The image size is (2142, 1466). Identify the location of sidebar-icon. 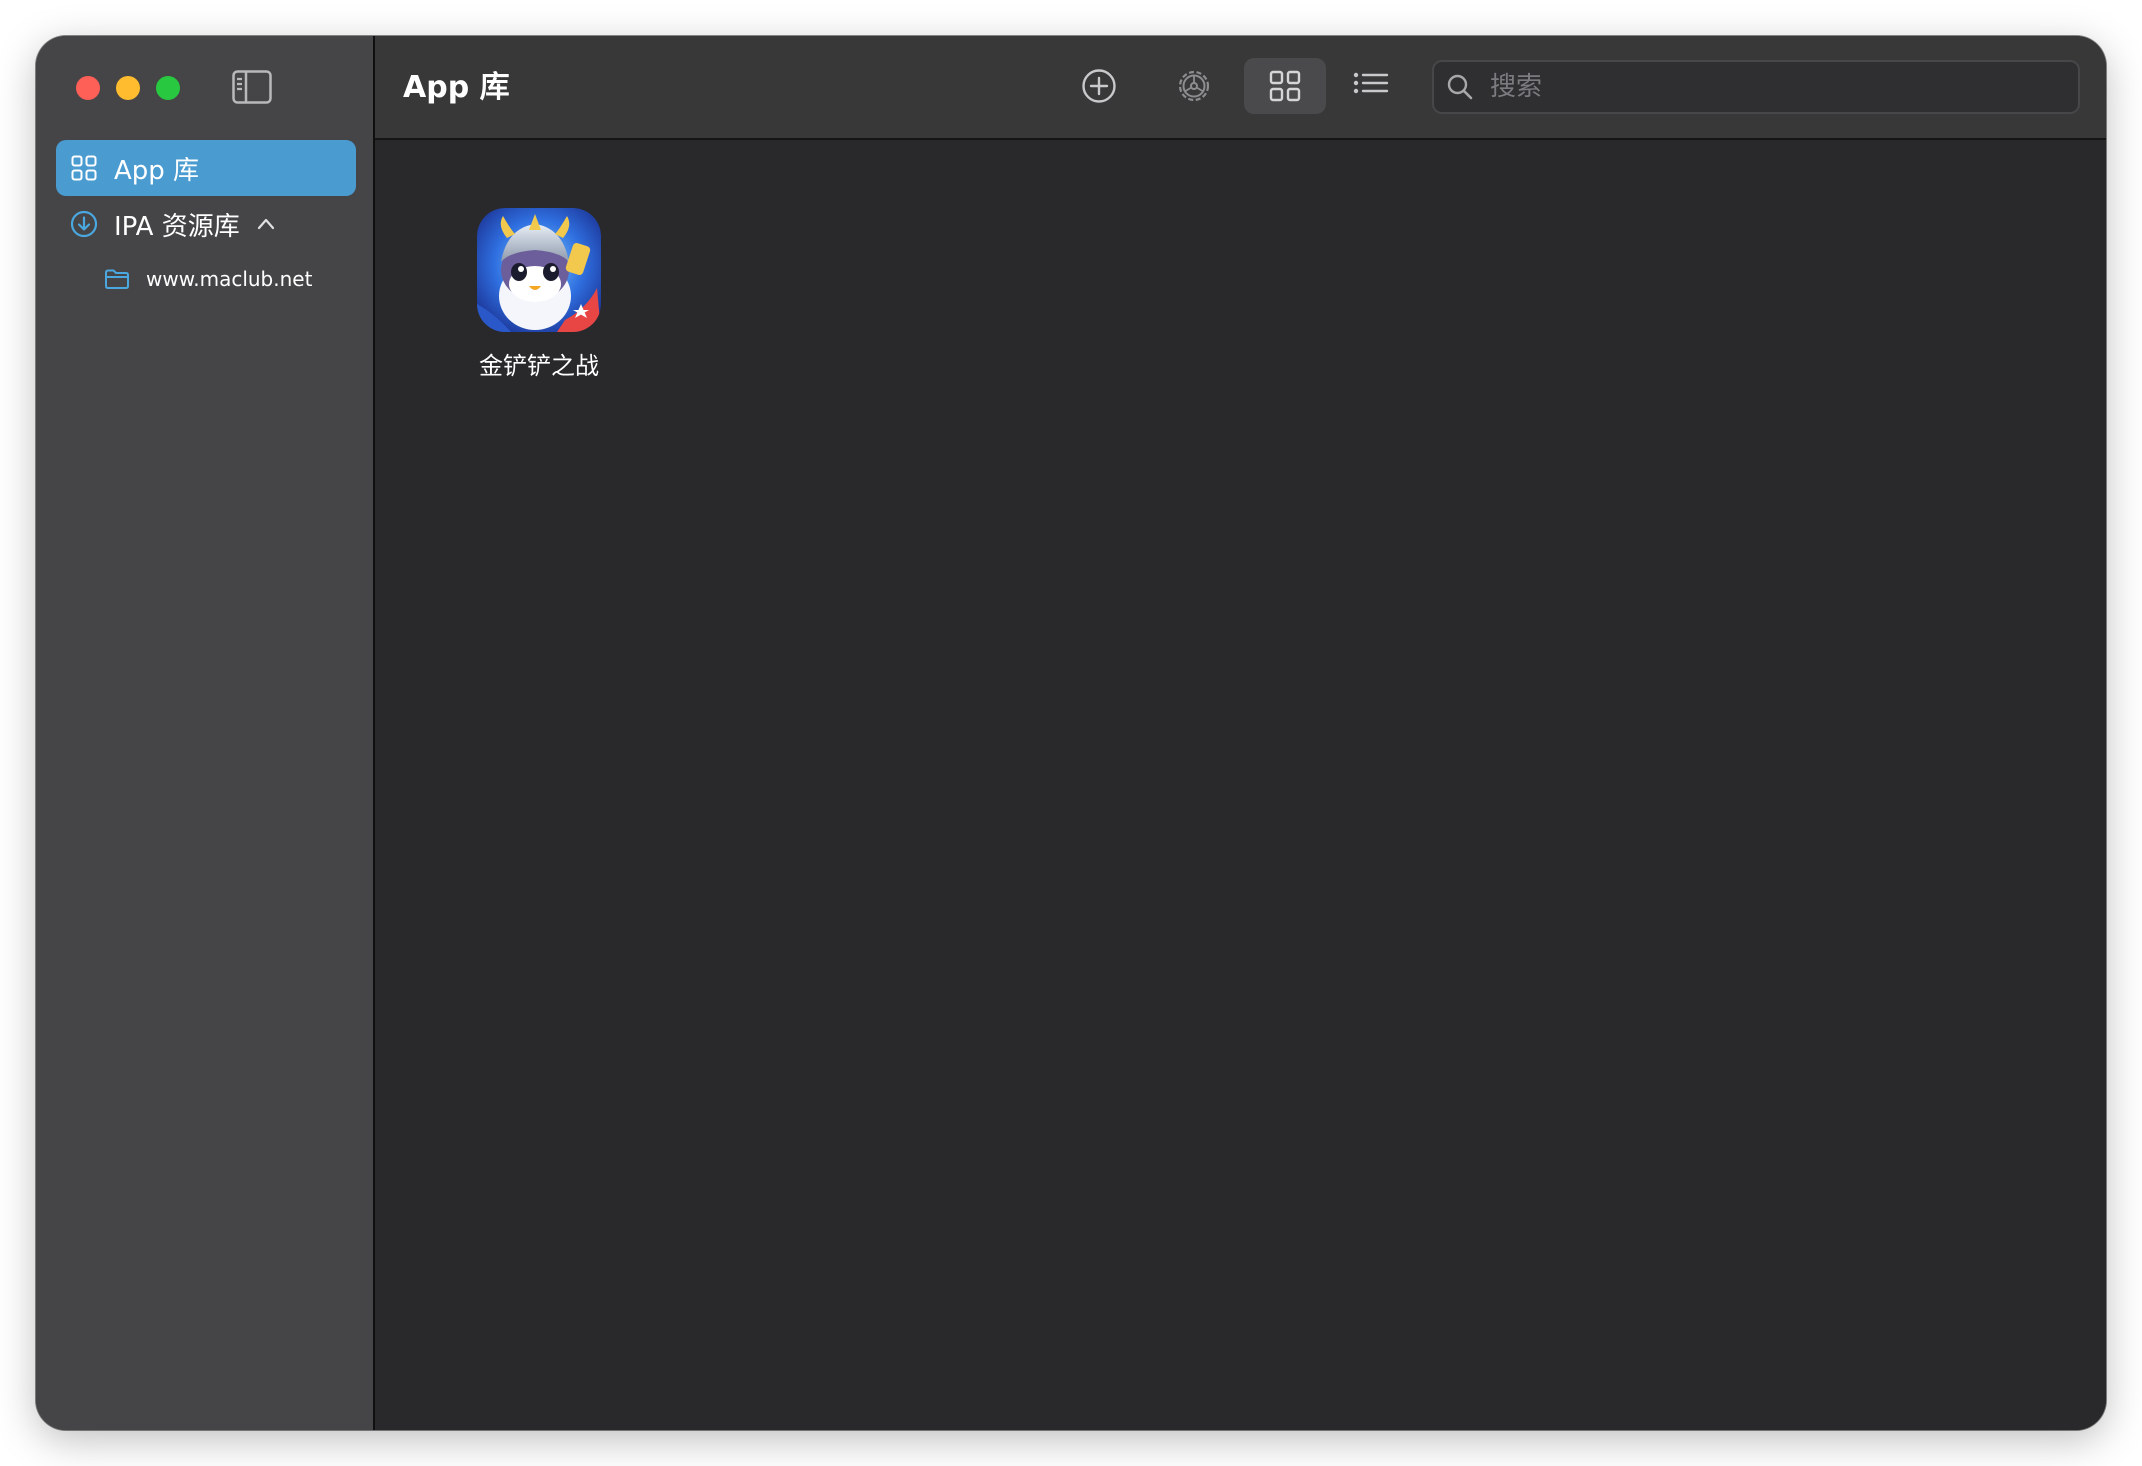
(252, 87).